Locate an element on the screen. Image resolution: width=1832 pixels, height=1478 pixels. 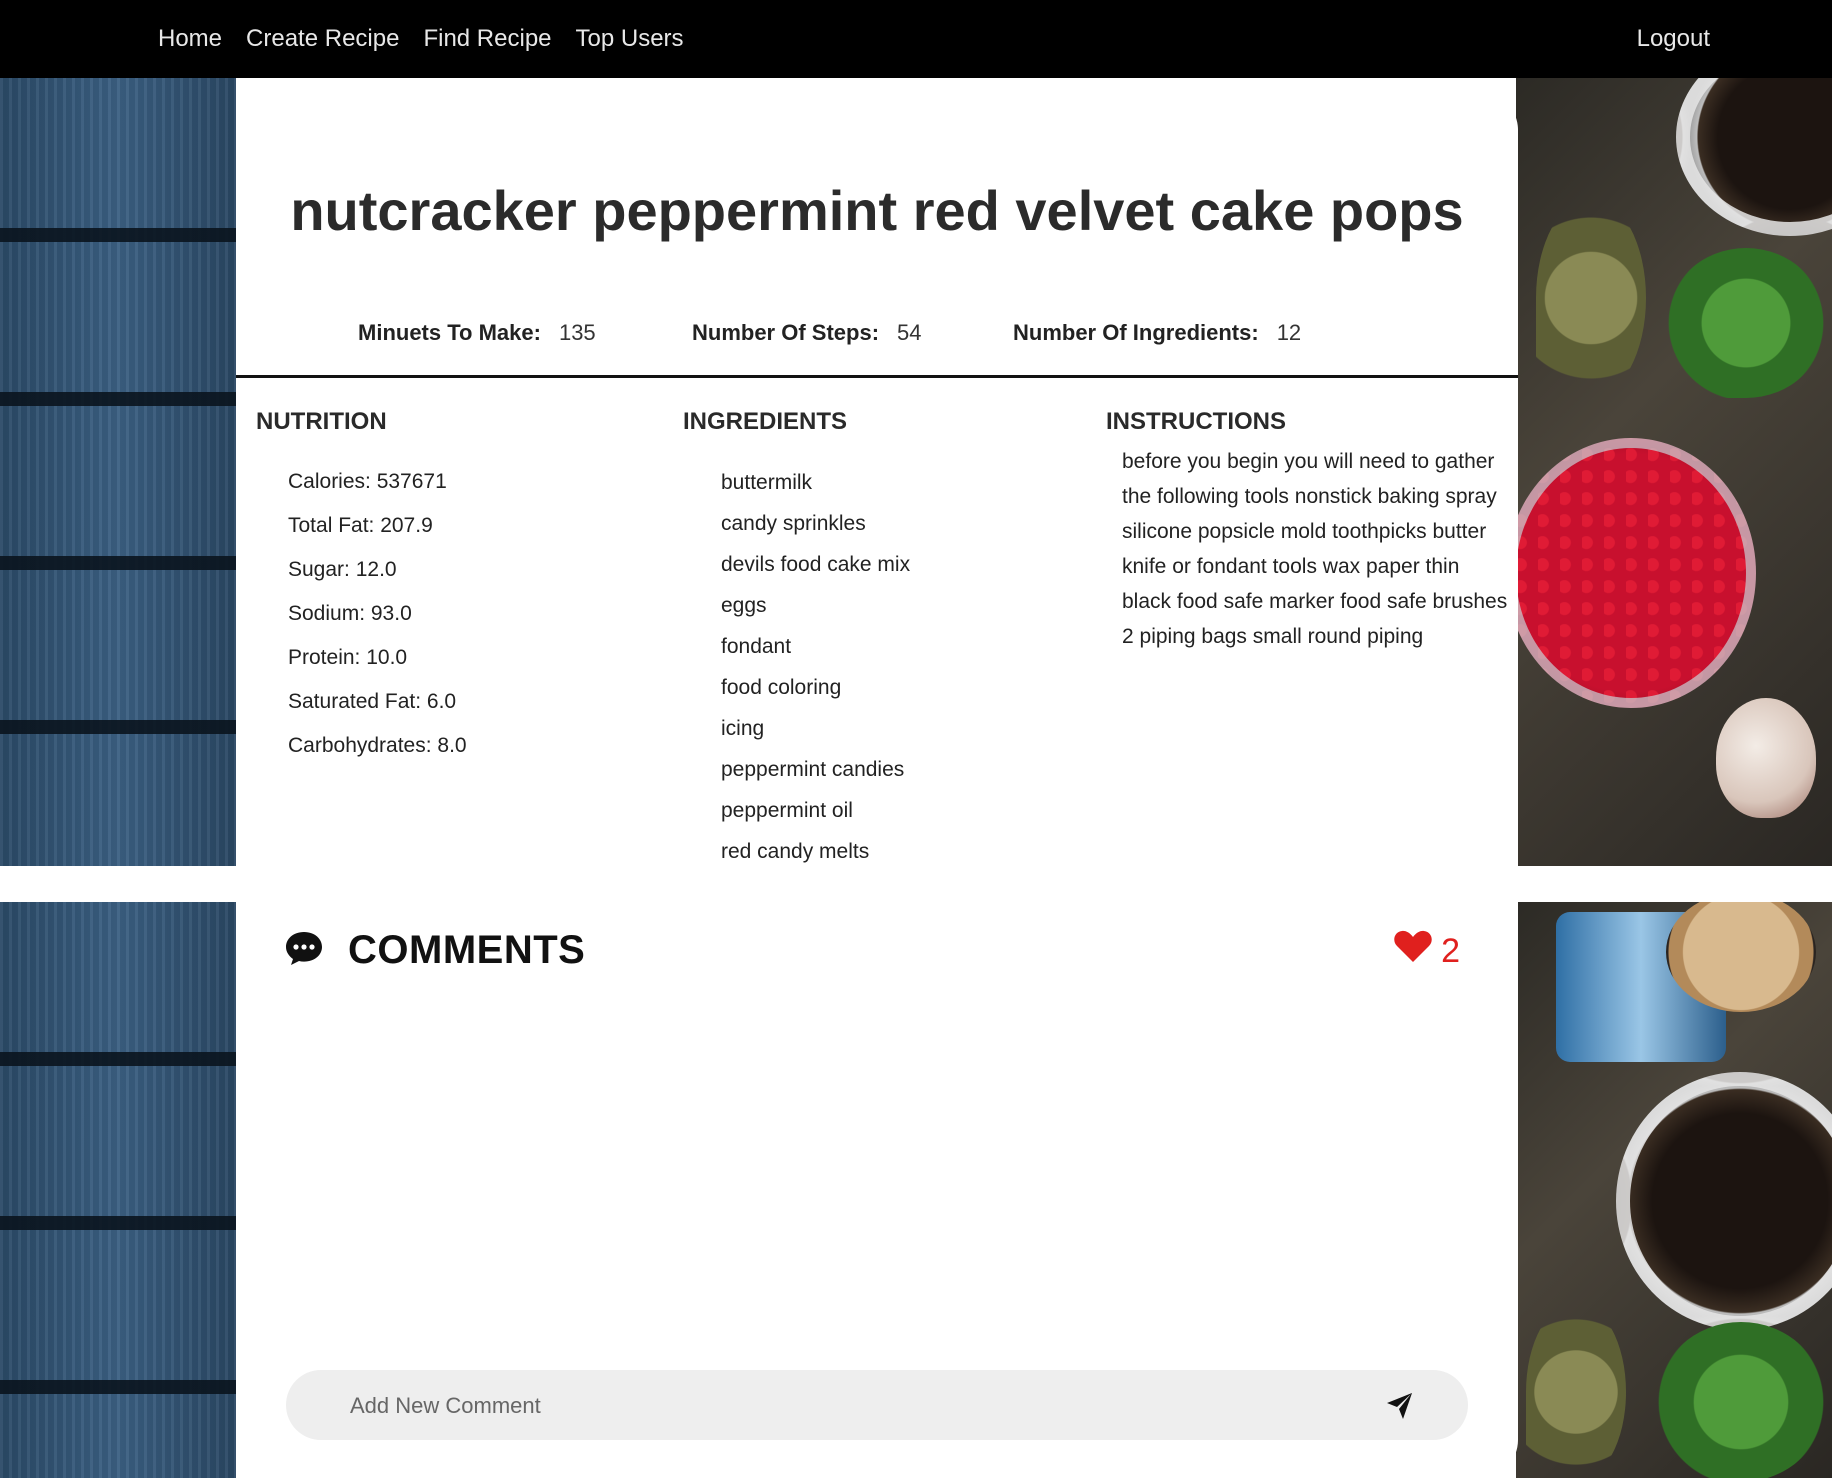
steps-label: Number Of Steps: is located at coordinates (786, 332).